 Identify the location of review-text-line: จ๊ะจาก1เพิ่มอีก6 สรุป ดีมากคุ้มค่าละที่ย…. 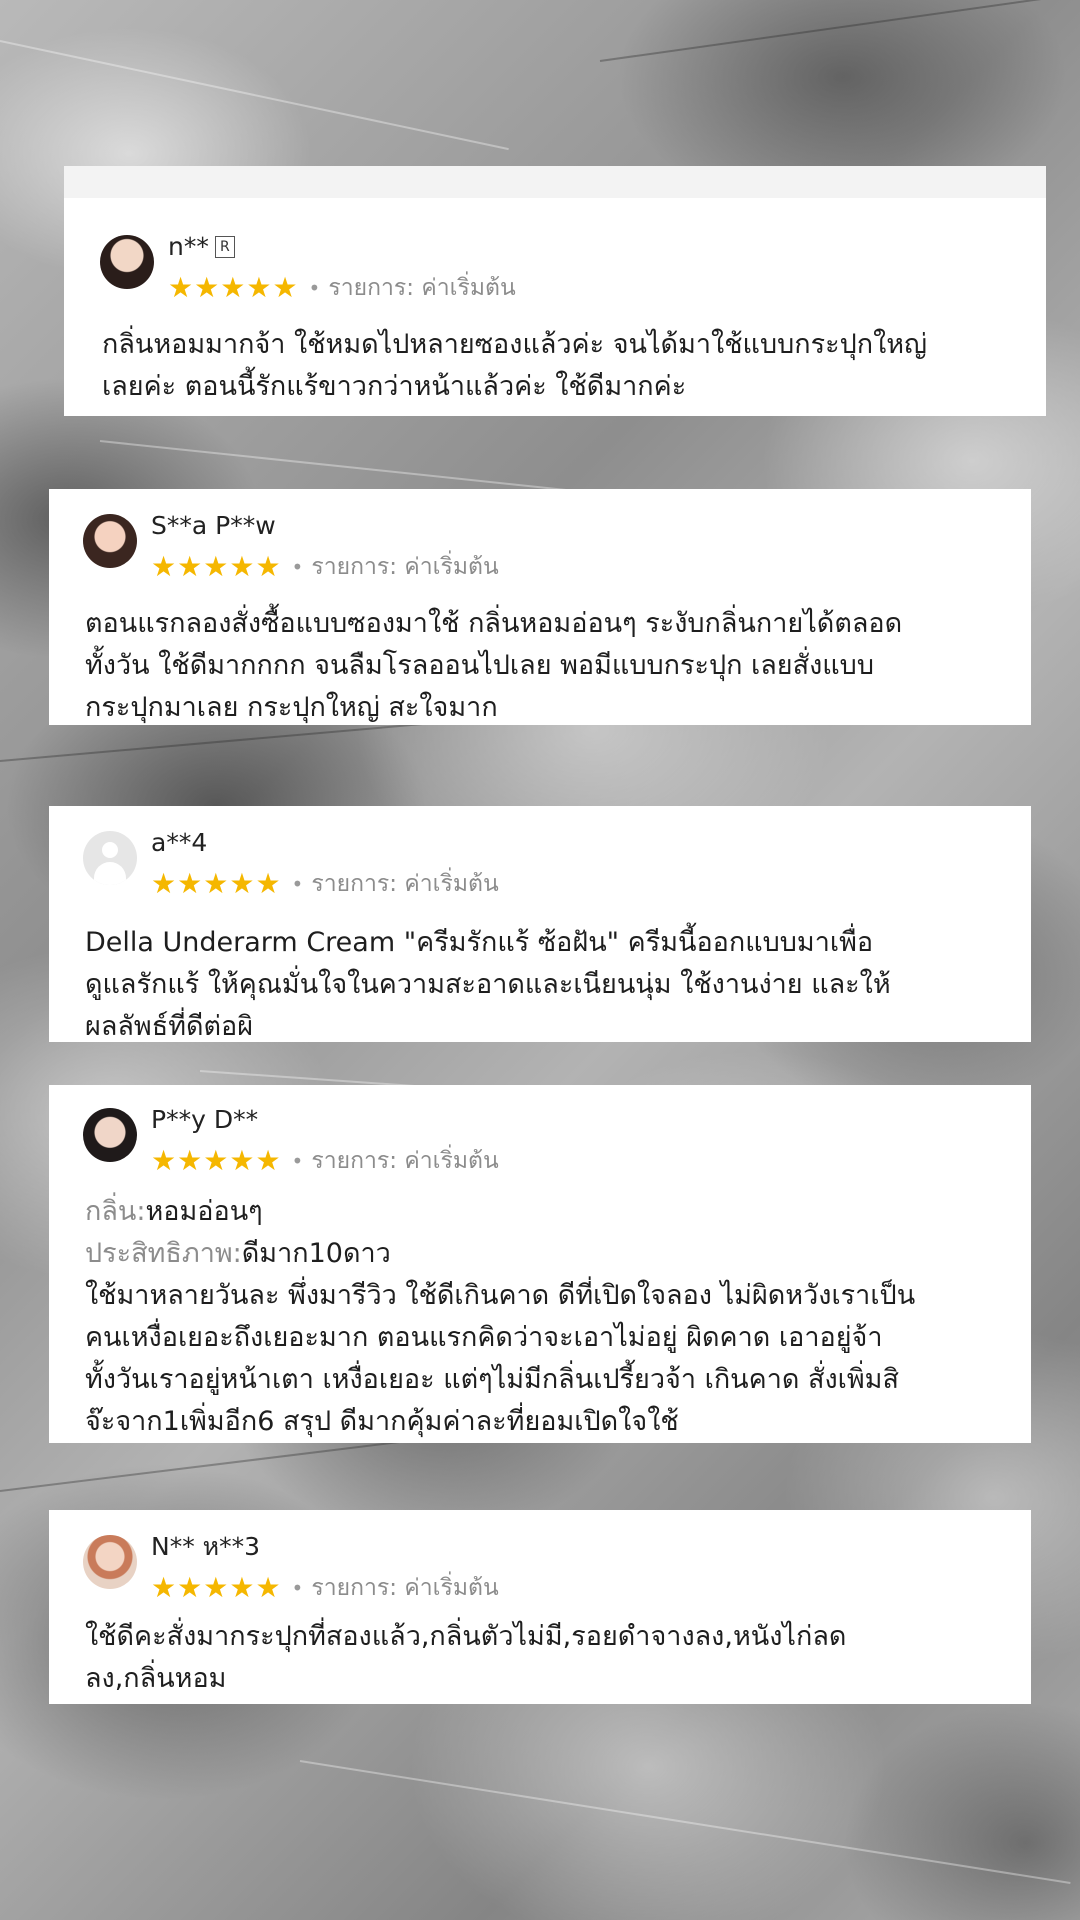
(382, 1421).